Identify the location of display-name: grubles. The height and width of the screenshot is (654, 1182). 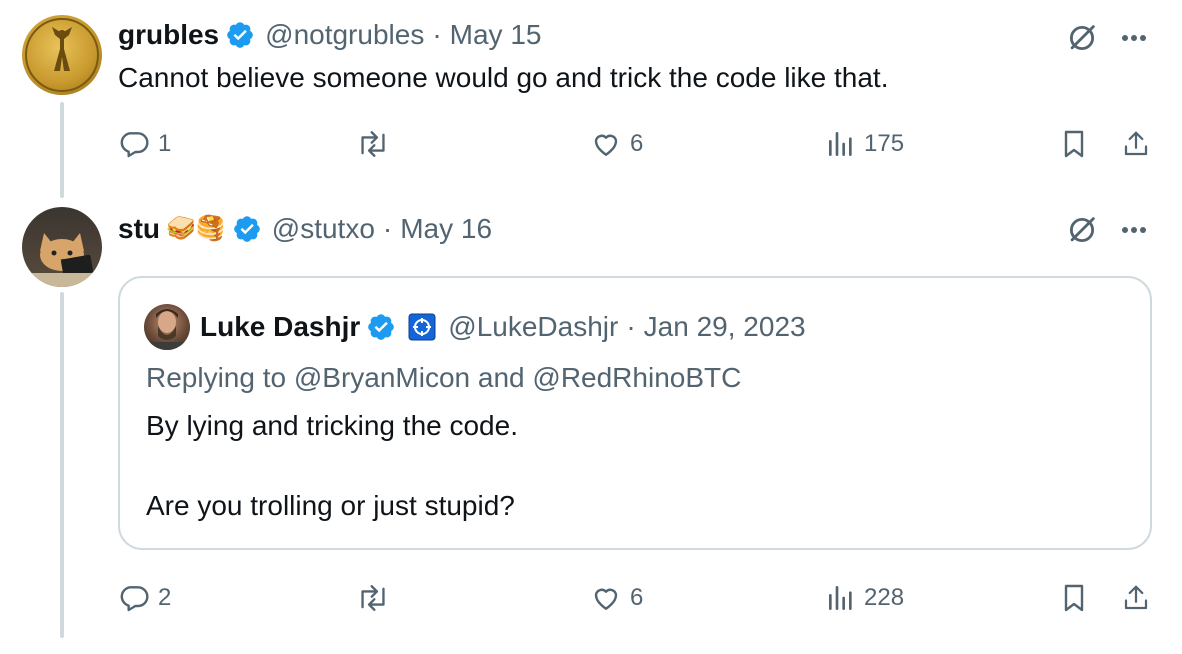
(168, 35).